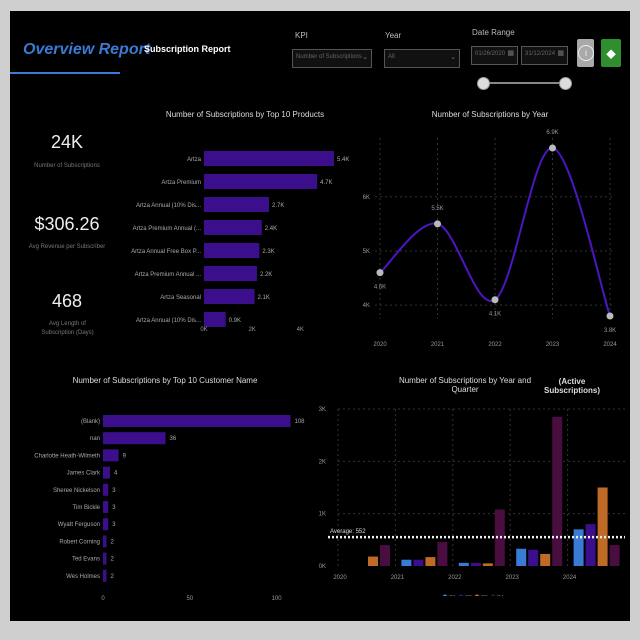 The width and height of the screenshot is (640, 640). Describe the element at coordinates (366, 252) in the screenshot. I see `year-y-tick: 5K` at that location.